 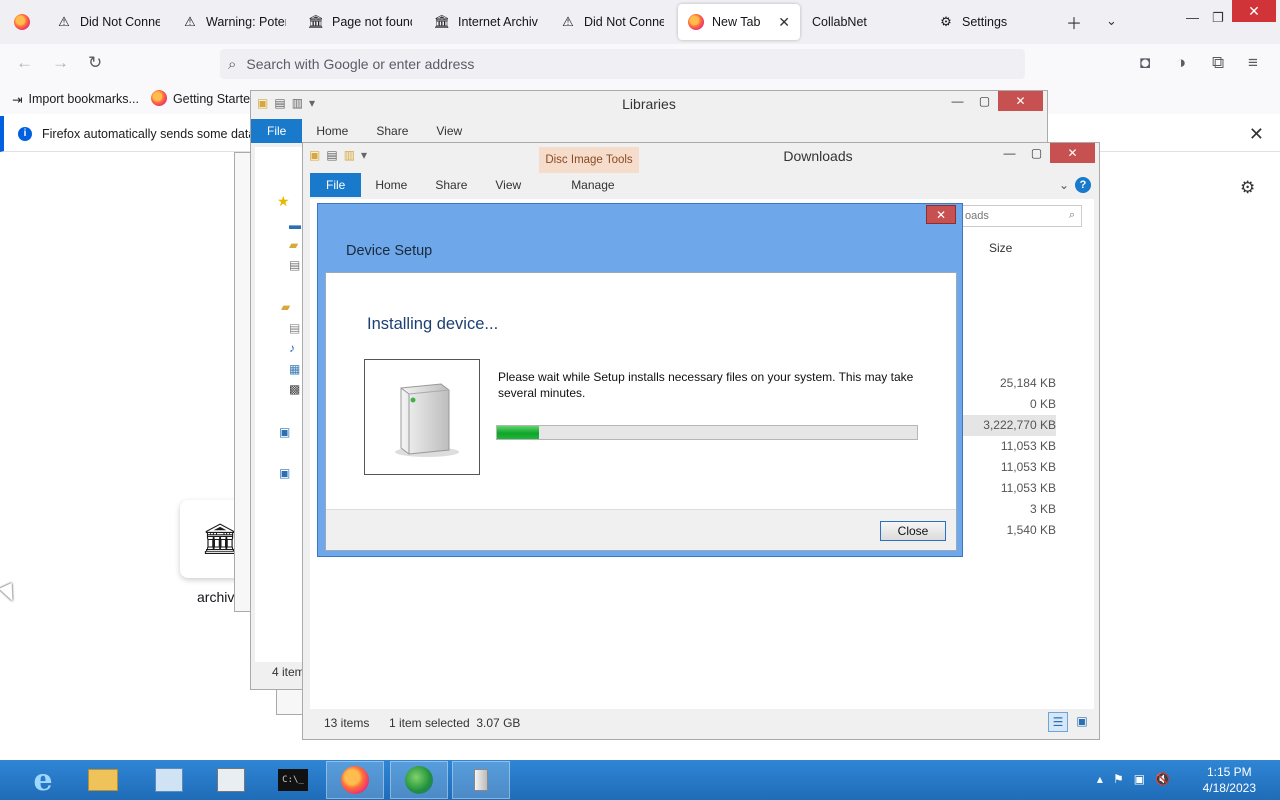 What do you see at coordinates (739, 22) in the screenshot?
I see `tab-new-tab: New Tab ✕` at bounding box center [739, 22].